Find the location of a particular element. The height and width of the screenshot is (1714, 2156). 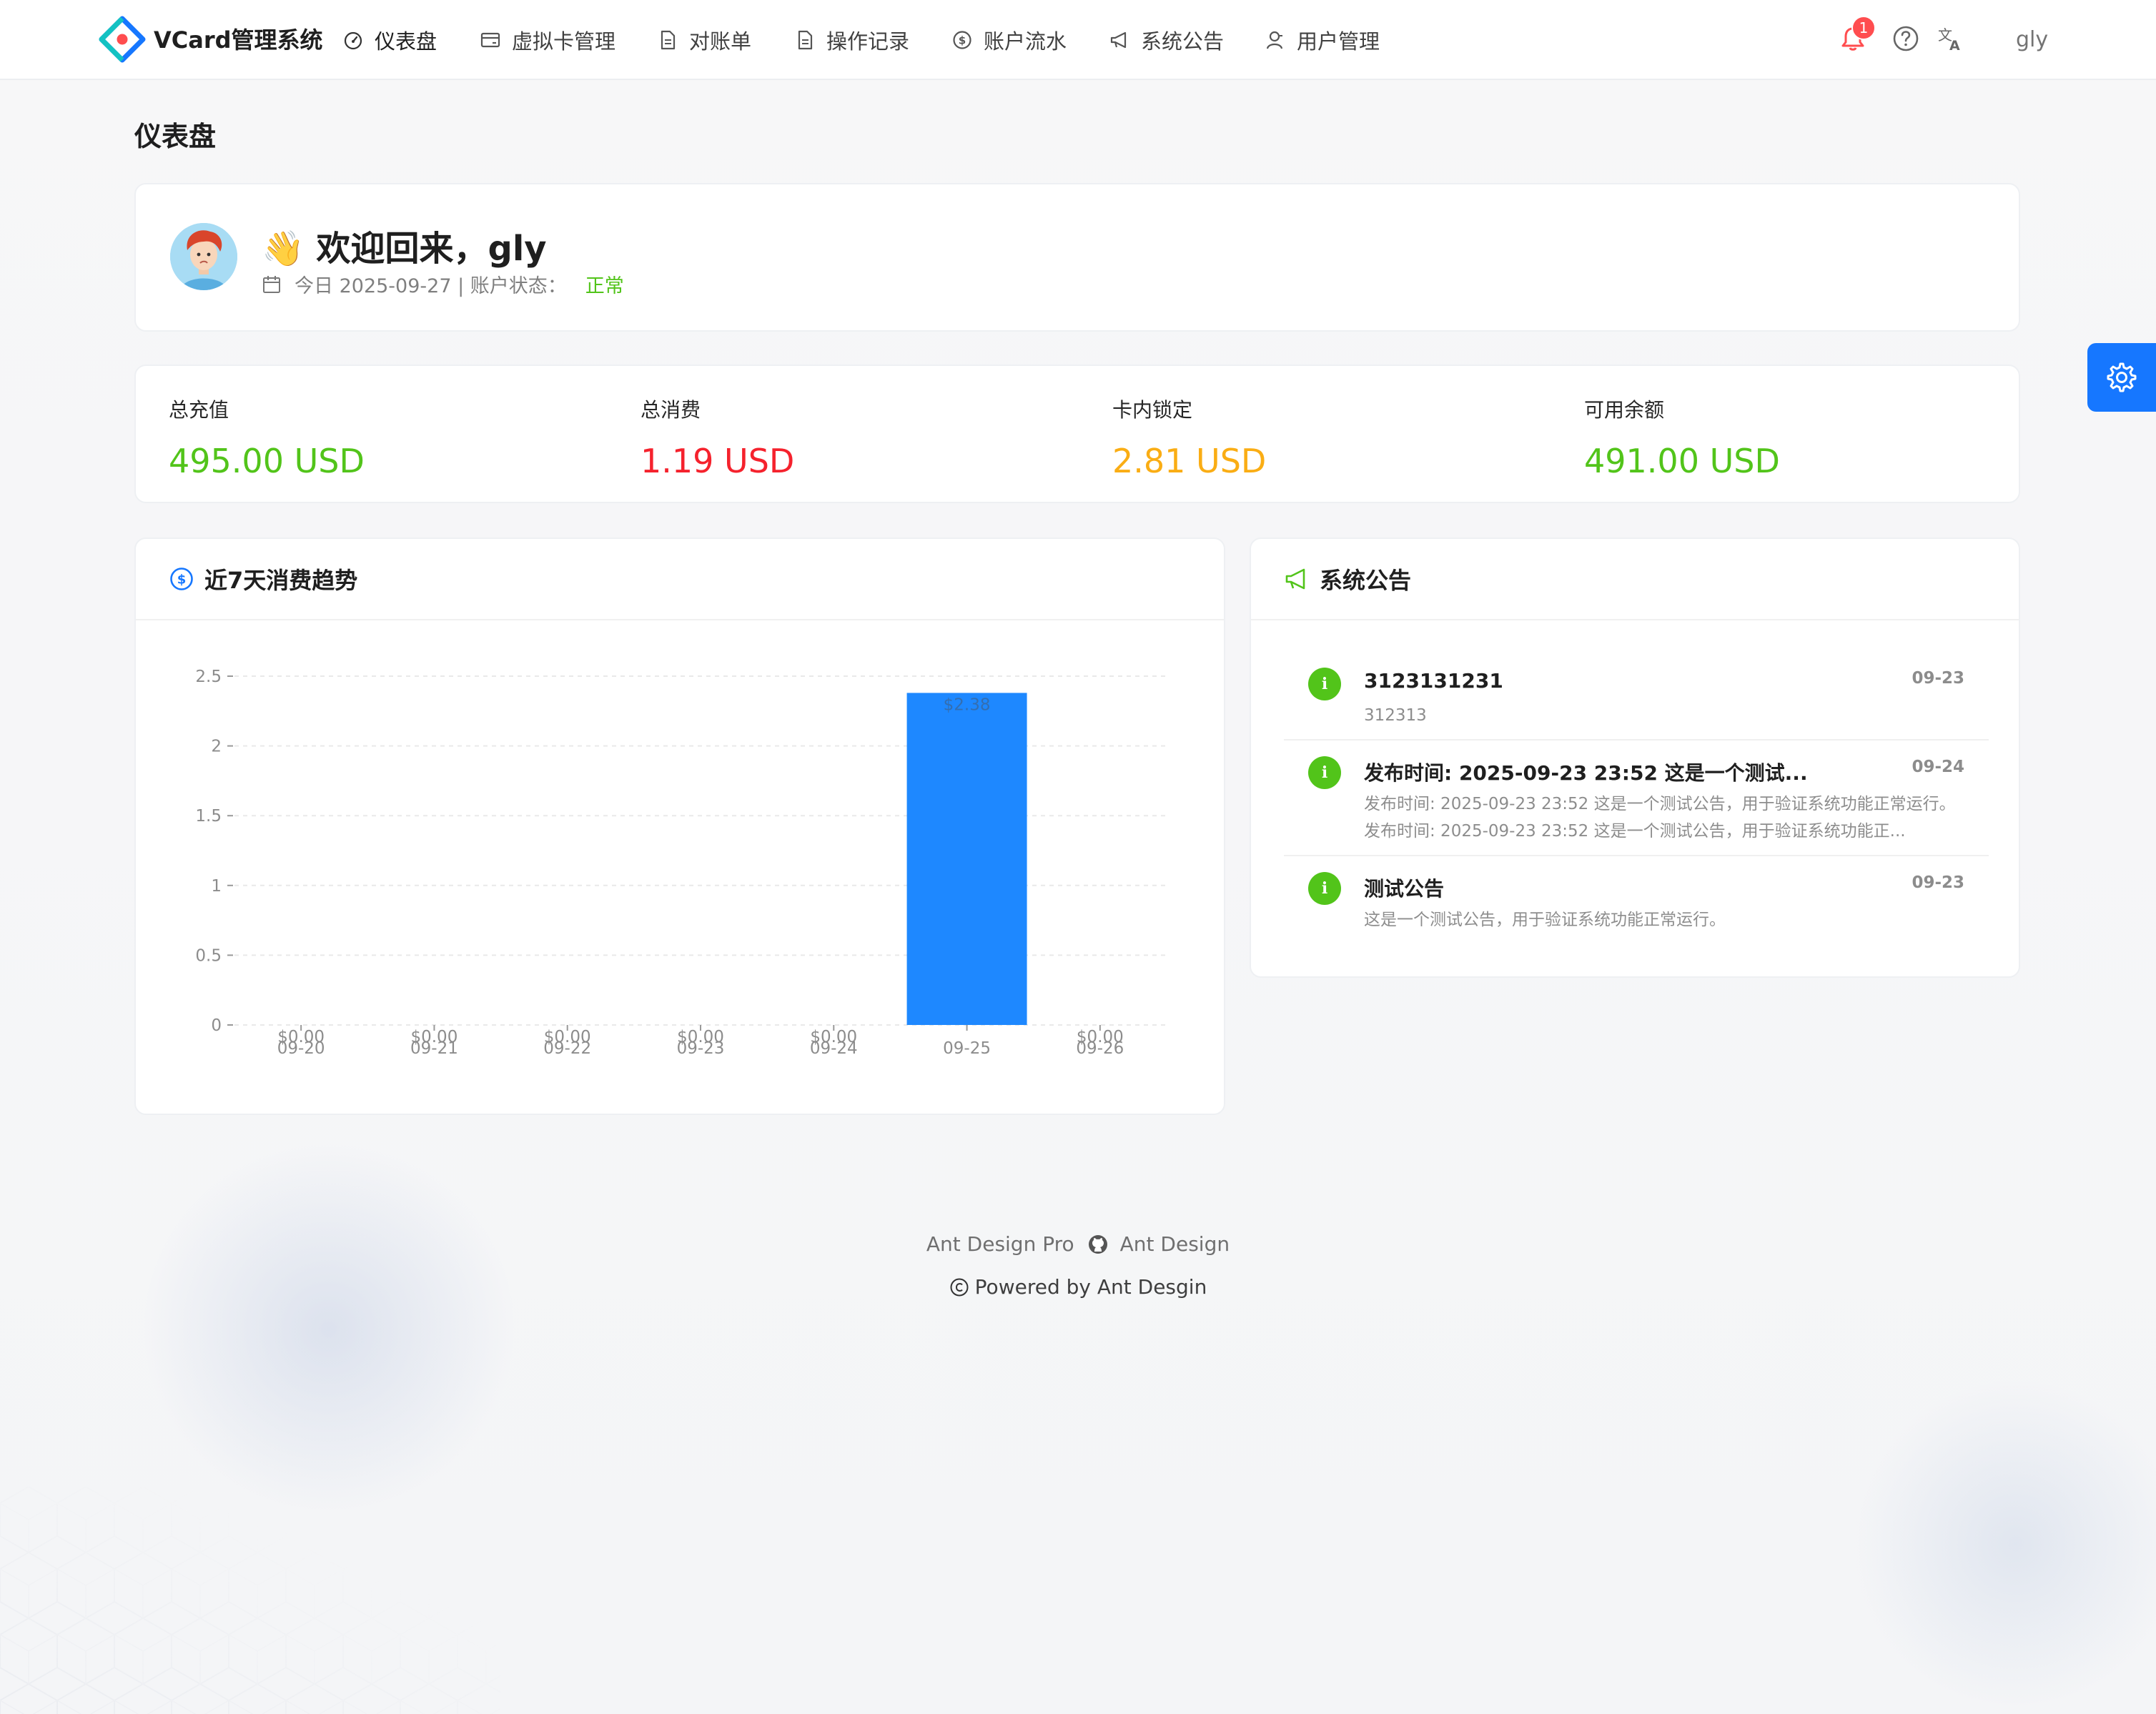

bar-data-label: $2.38 is located at coordinates (967, 704).